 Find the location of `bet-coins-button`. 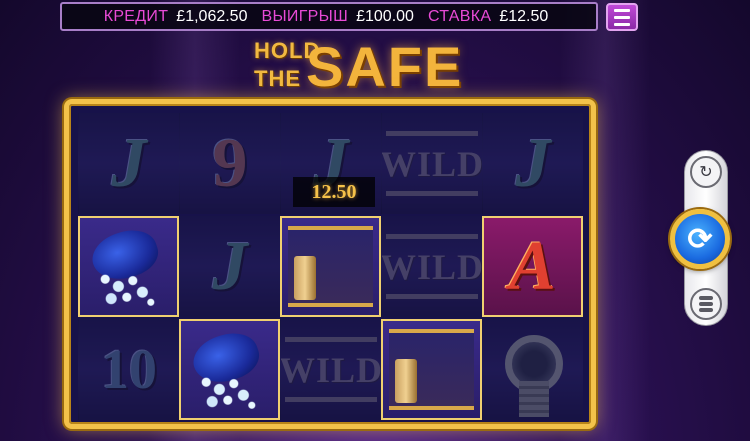

bet-coins-button is located at coordinates (706, 304).